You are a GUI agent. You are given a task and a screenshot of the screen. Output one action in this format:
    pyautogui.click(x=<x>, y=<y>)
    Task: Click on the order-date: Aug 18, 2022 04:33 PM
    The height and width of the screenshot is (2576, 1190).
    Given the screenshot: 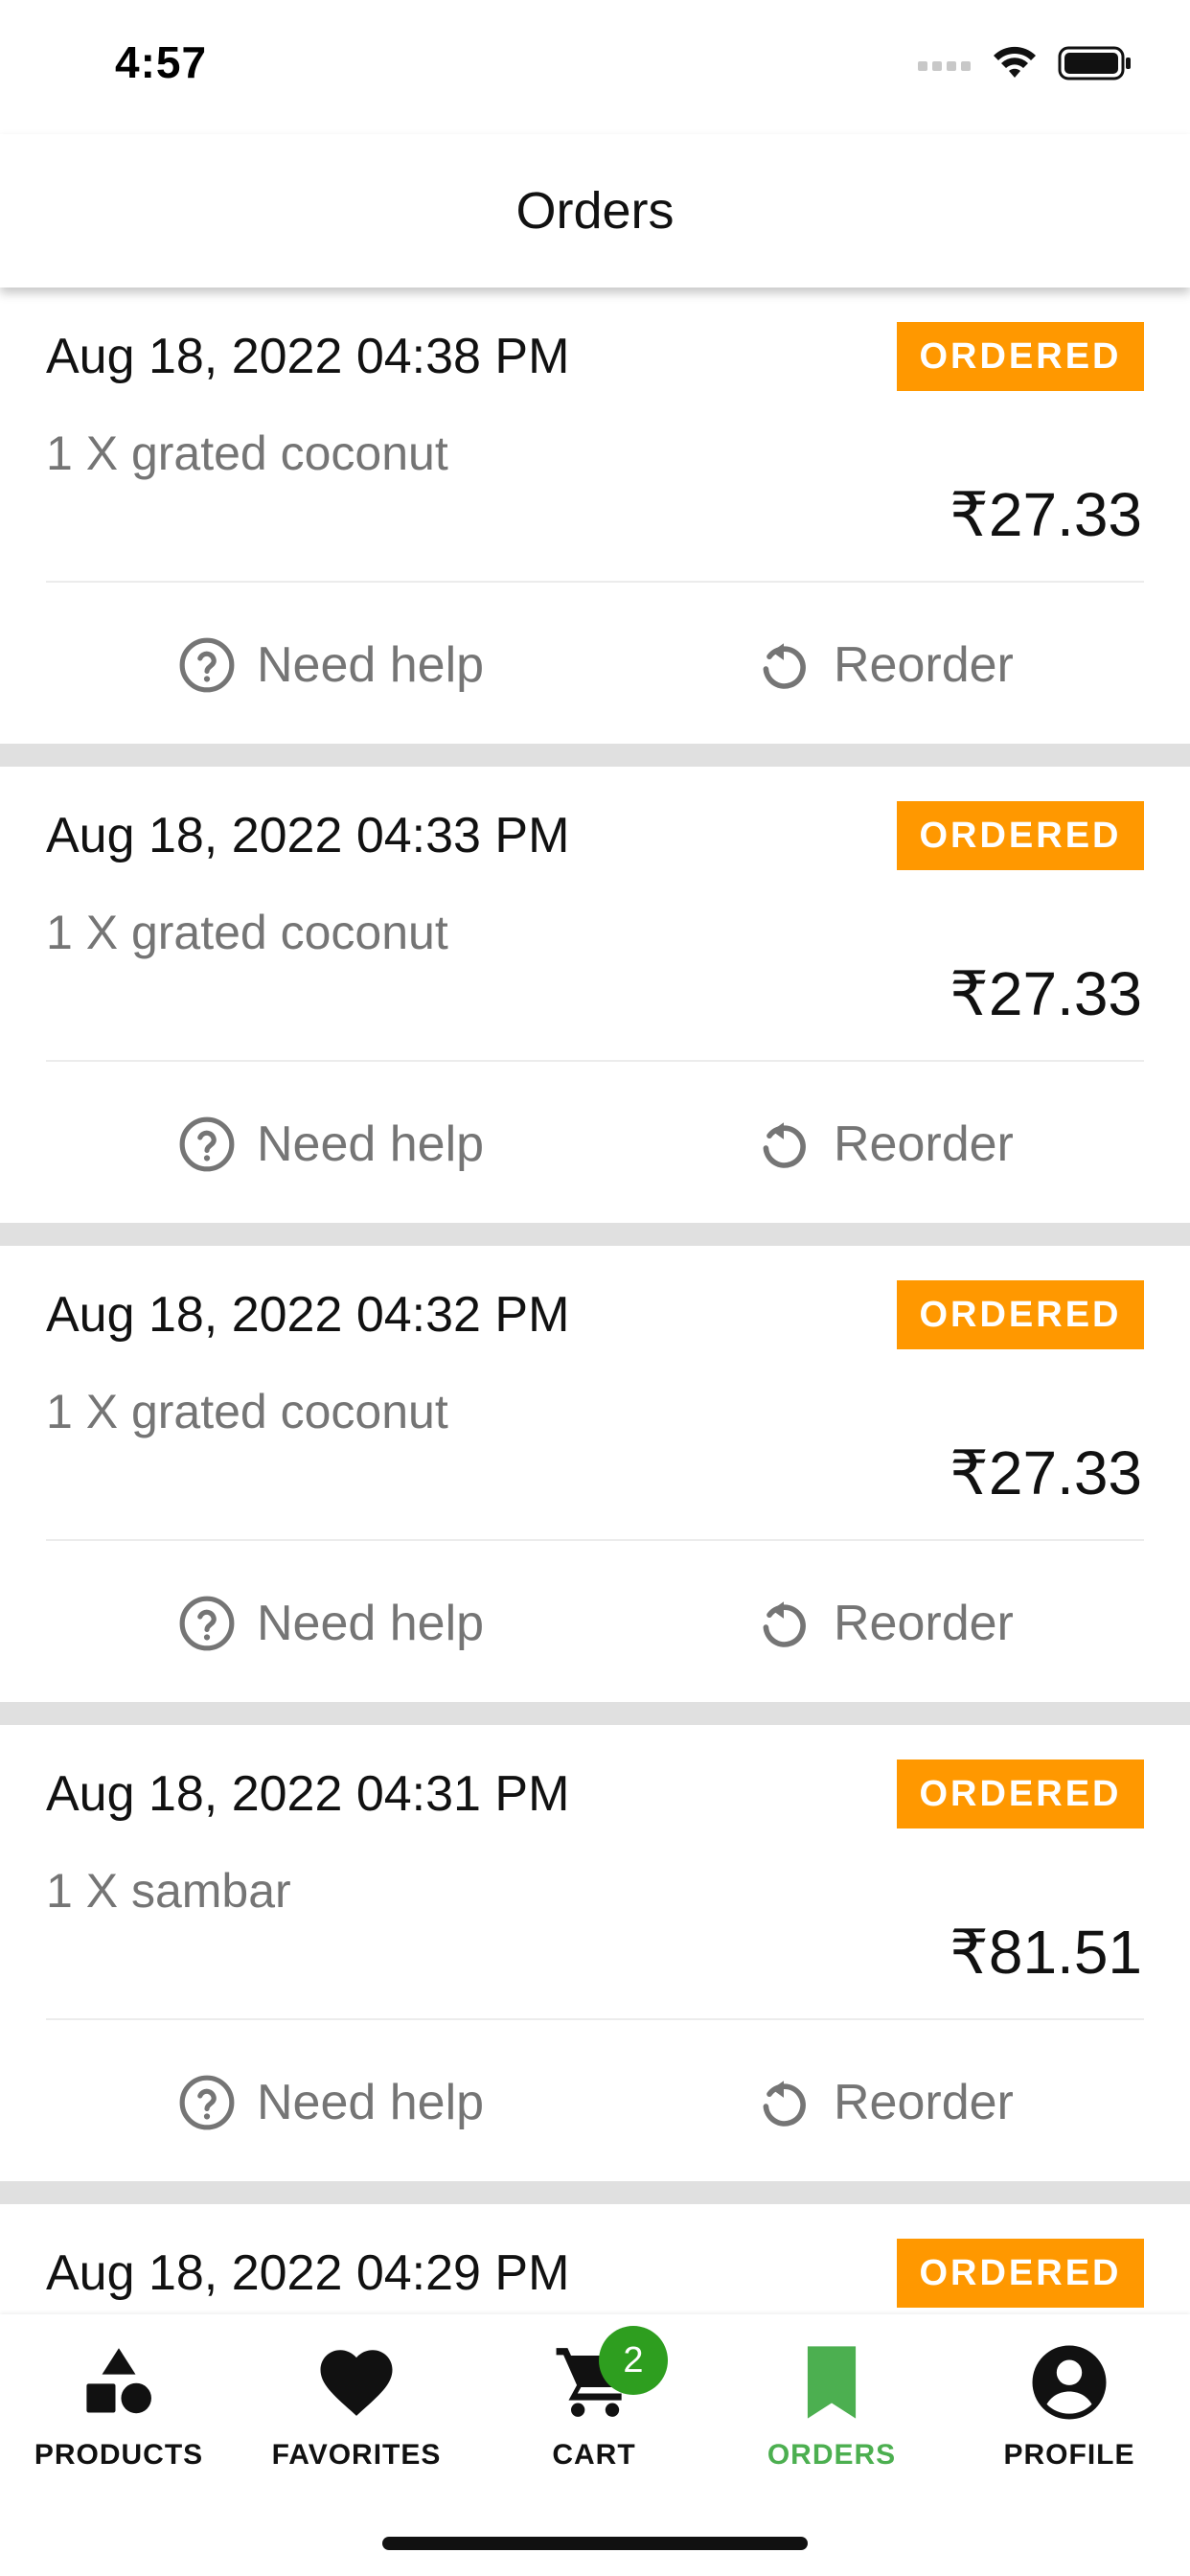 What is the action you would take?
    pyautogui.click(x=308, y=835)
    